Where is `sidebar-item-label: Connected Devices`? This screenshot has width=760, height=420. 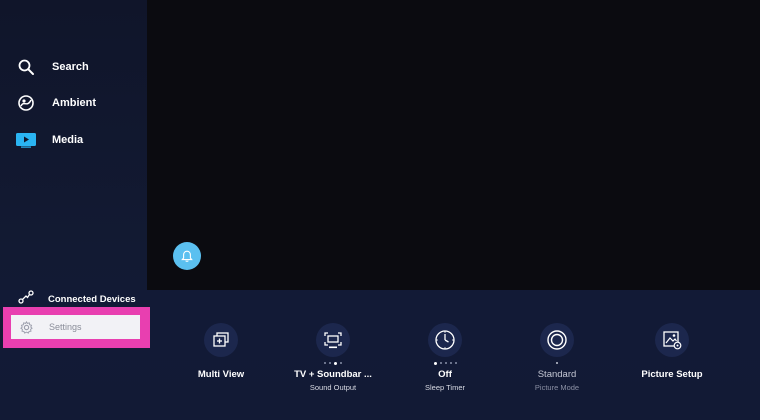
sidebar-item-label: Connected Devices is located at coordinates (92, 299).